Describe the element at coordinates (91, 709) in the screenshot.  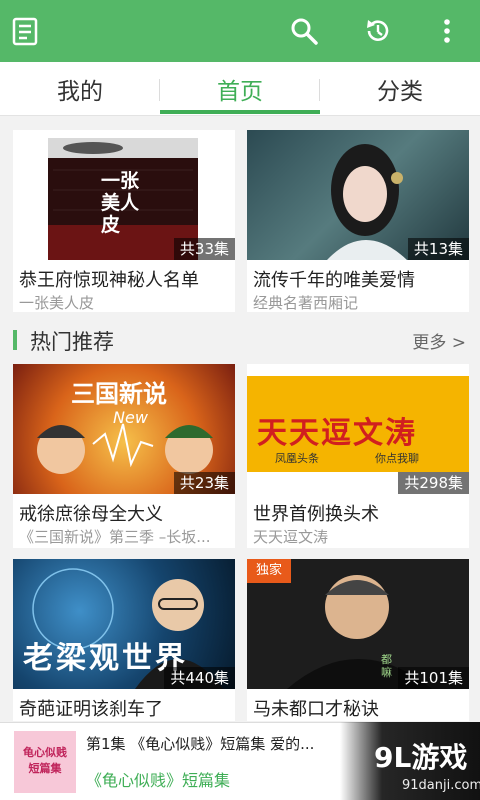
I see `program-title: 奇葩证明该刹车了` at that location.